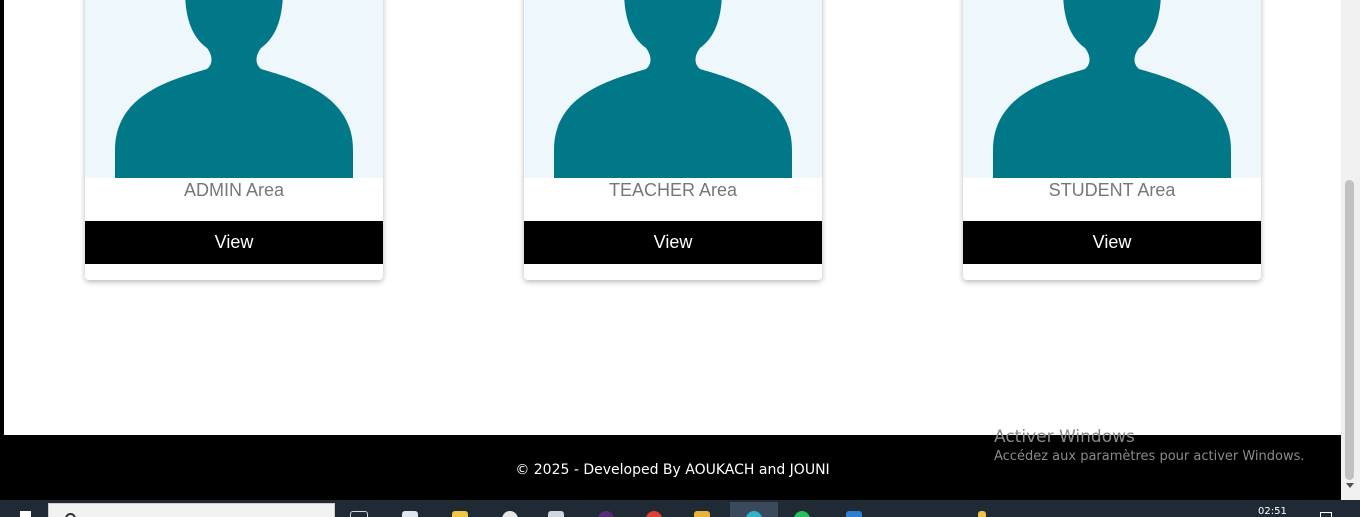 The image size is (1360, 517). What do you see at coordinates (854, 514) in the screenshot?
I see `vscode-icon` at bounding box center [854, 514].